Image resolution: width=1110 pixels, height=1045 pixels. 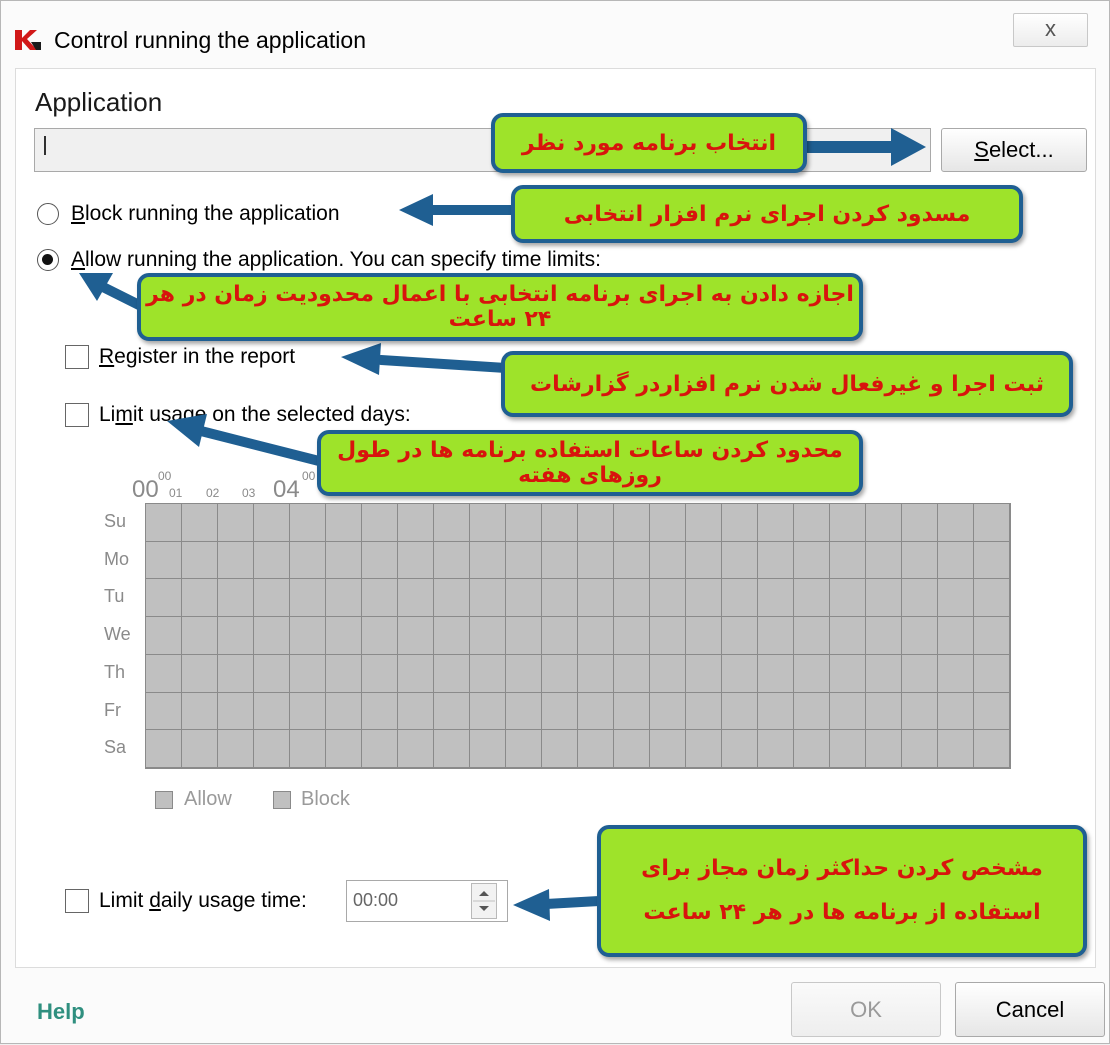 I want to click on limit-days-checkbox, so click(x=77, y=415).